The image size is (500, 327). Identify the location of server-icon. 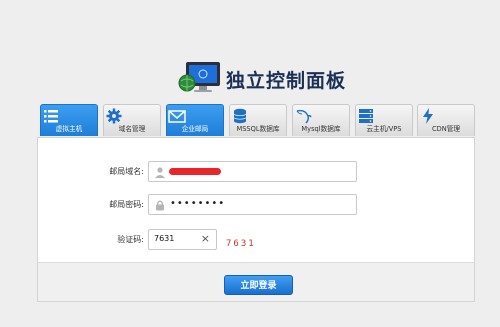
(366, 116).